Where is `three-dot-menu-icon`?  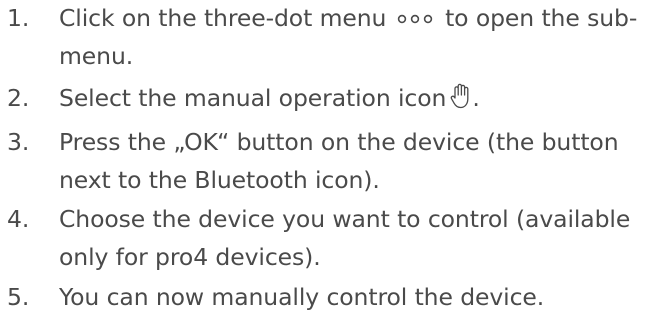 three-dot-menu-icon is located at coordinates (414, 18).